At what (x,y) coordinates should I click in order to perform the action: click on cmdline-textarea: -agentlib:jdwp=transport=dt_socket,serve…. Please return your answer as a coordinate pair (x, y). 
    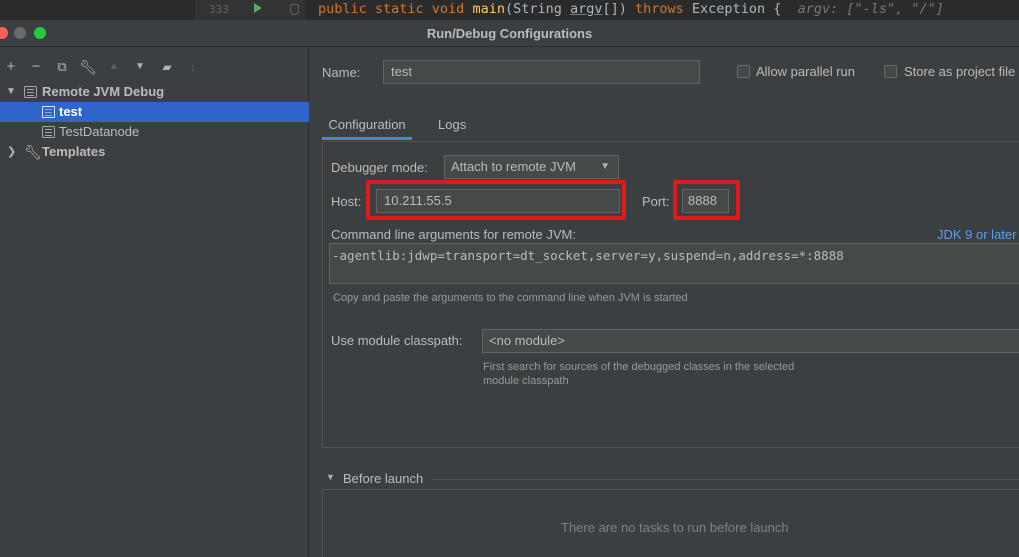
    Looking at the image, I should click on (674, 263).